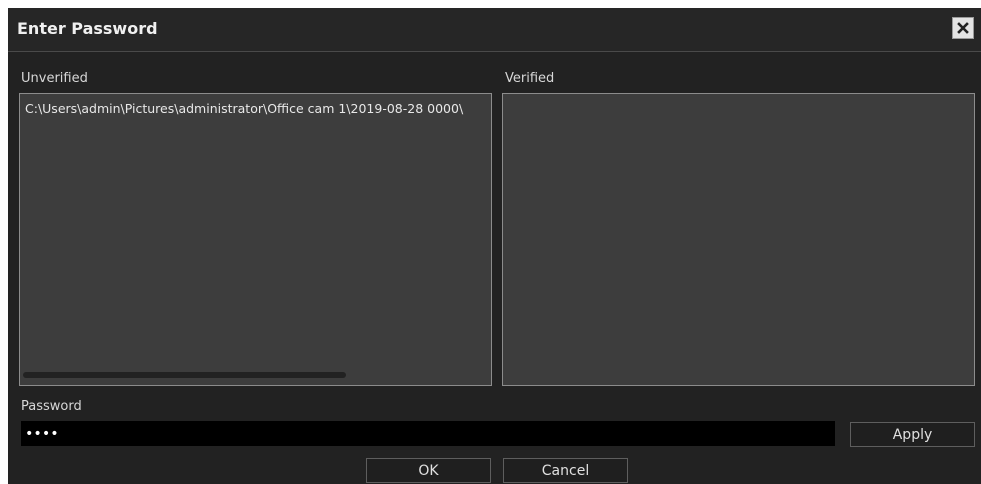  Describe the element at coordinates (184, 375) in the screenshot. I see `horizontal-scrollbar` at that location.